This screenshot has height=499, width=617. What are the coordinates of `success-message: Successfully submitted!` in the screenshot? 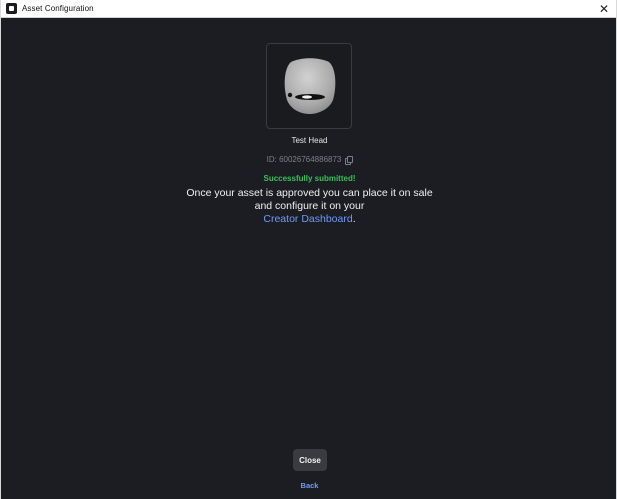 It's located at (309, 178).